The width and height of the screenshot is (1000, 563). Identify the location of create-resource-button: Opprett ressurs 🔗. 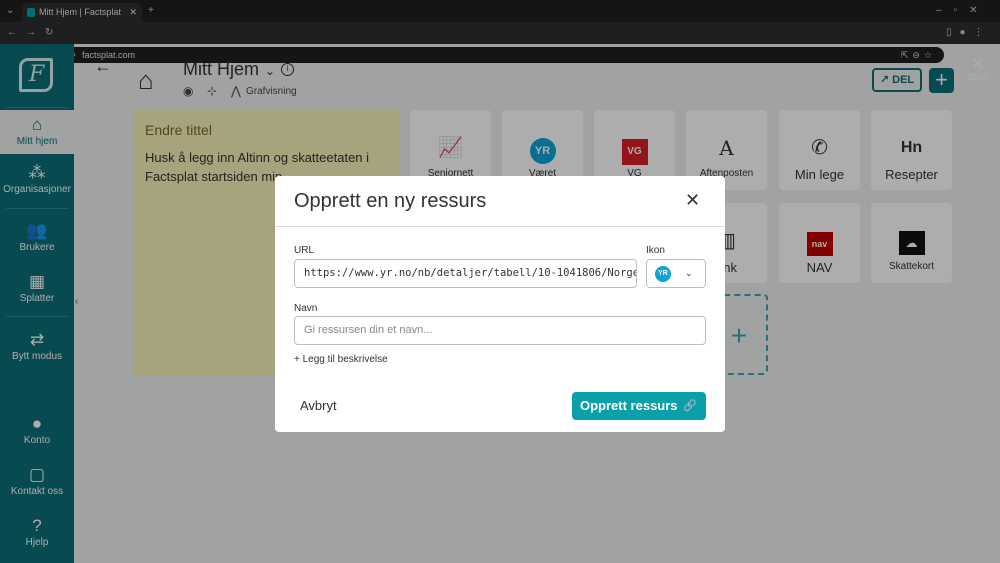
(639, 406).